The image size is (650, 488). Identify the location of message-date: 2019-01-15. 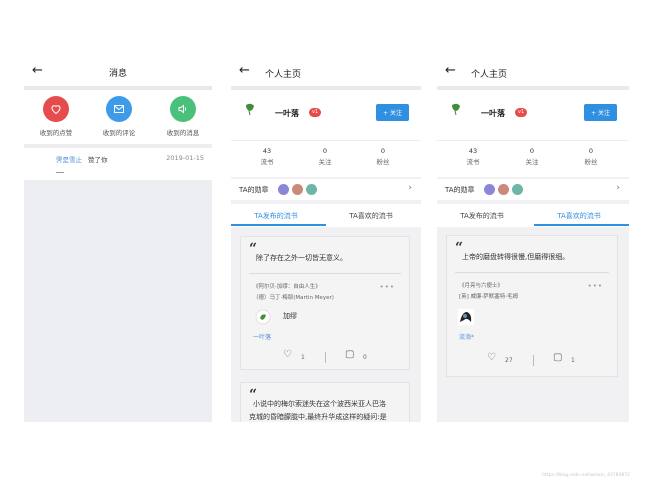
(185, 158).